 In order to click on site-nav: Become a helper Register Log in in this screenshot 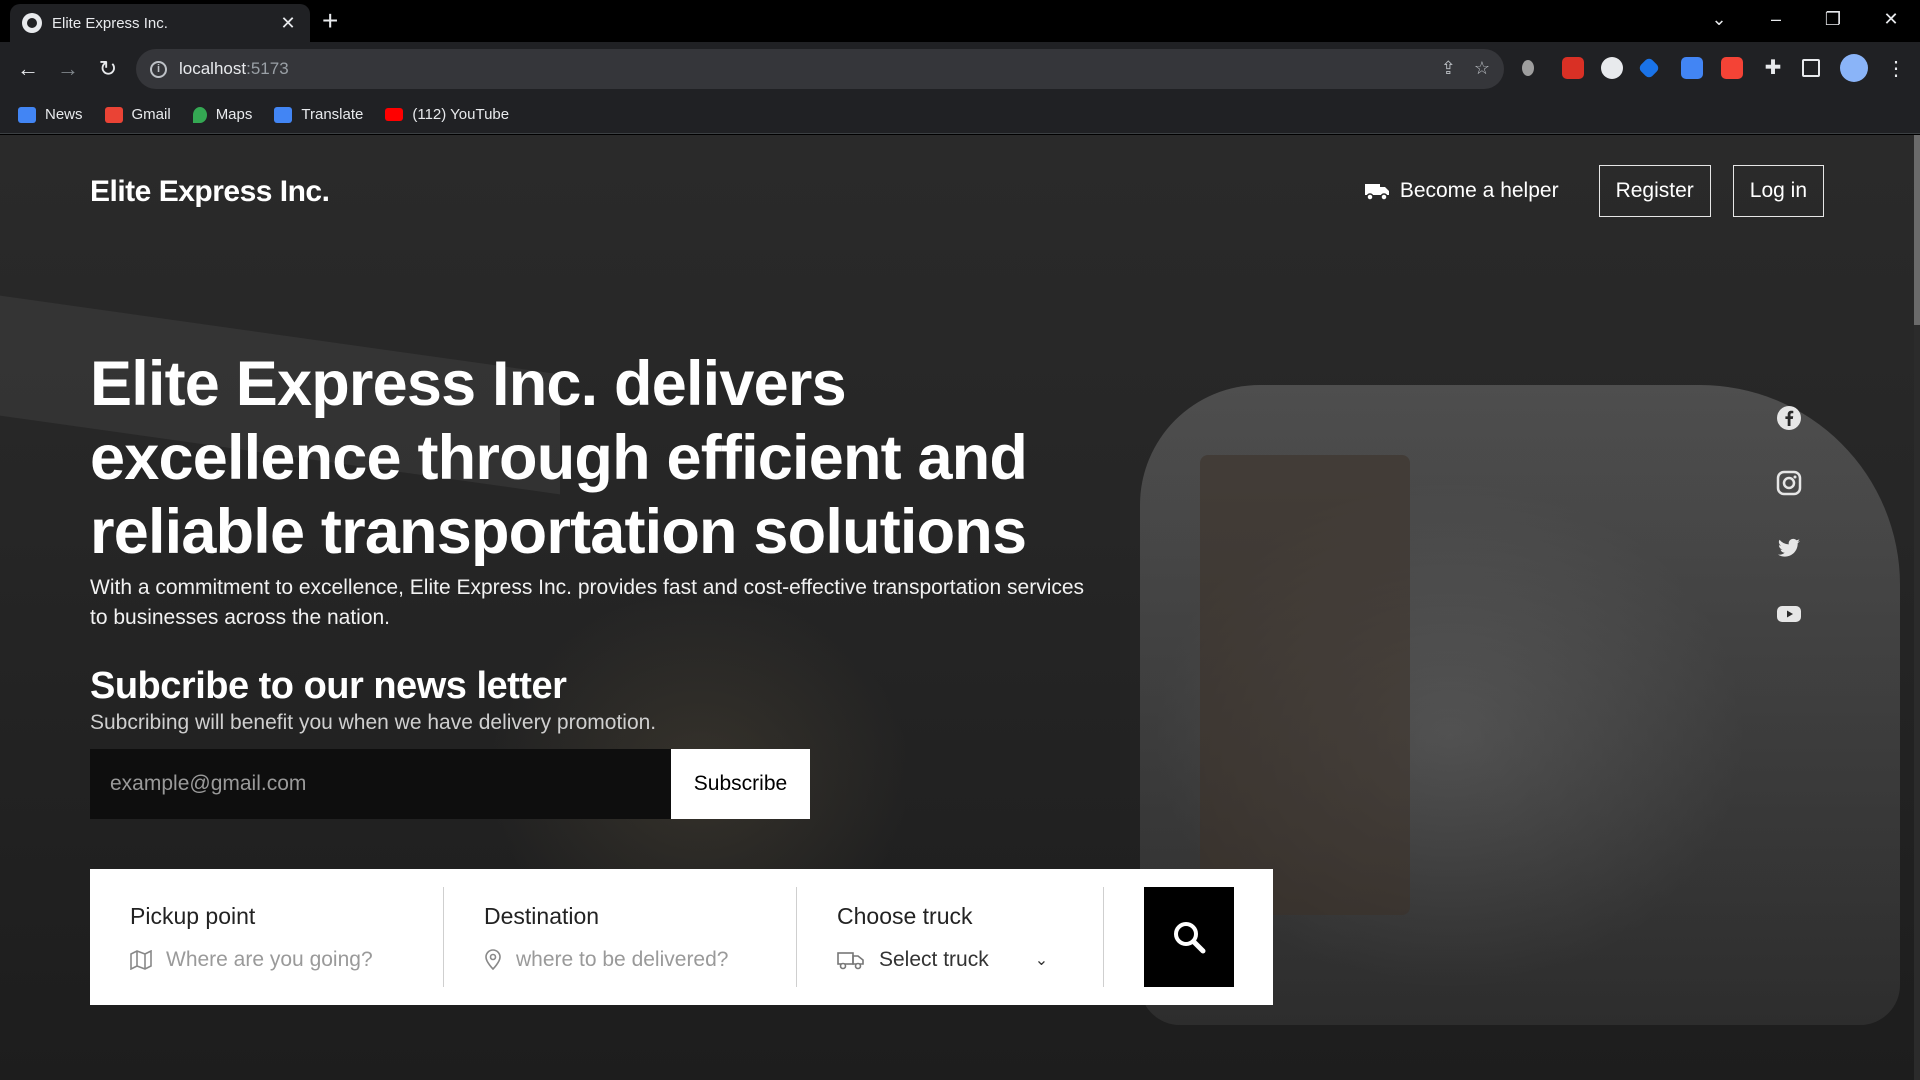, I will do `click(1594, 191)`.